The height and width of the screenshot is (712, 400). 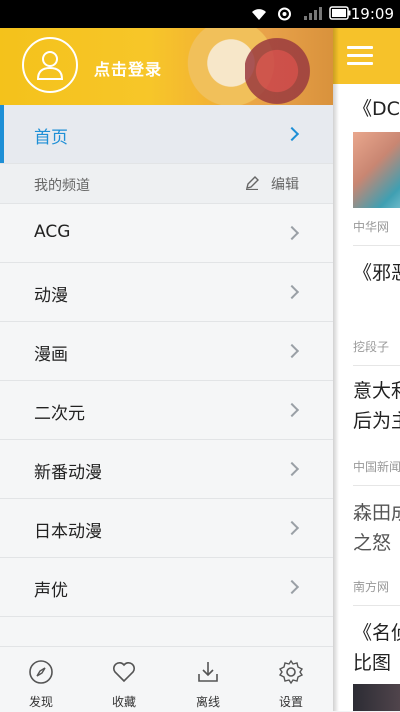 I want to click on user-icon, so click(x=50, y=65).